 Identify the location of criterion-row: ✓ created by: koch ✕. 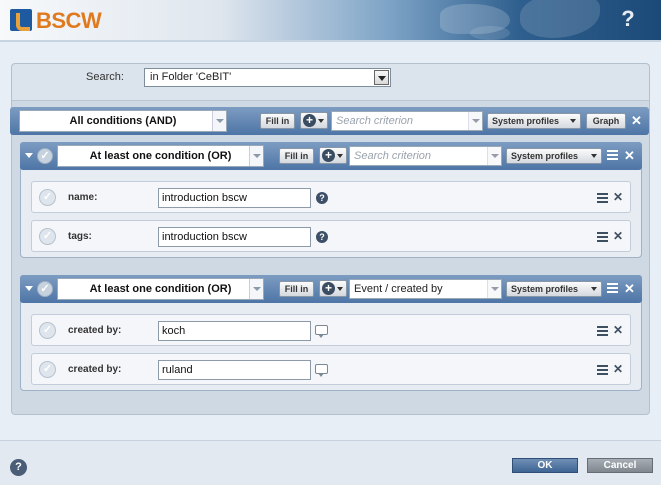
(331, 330).